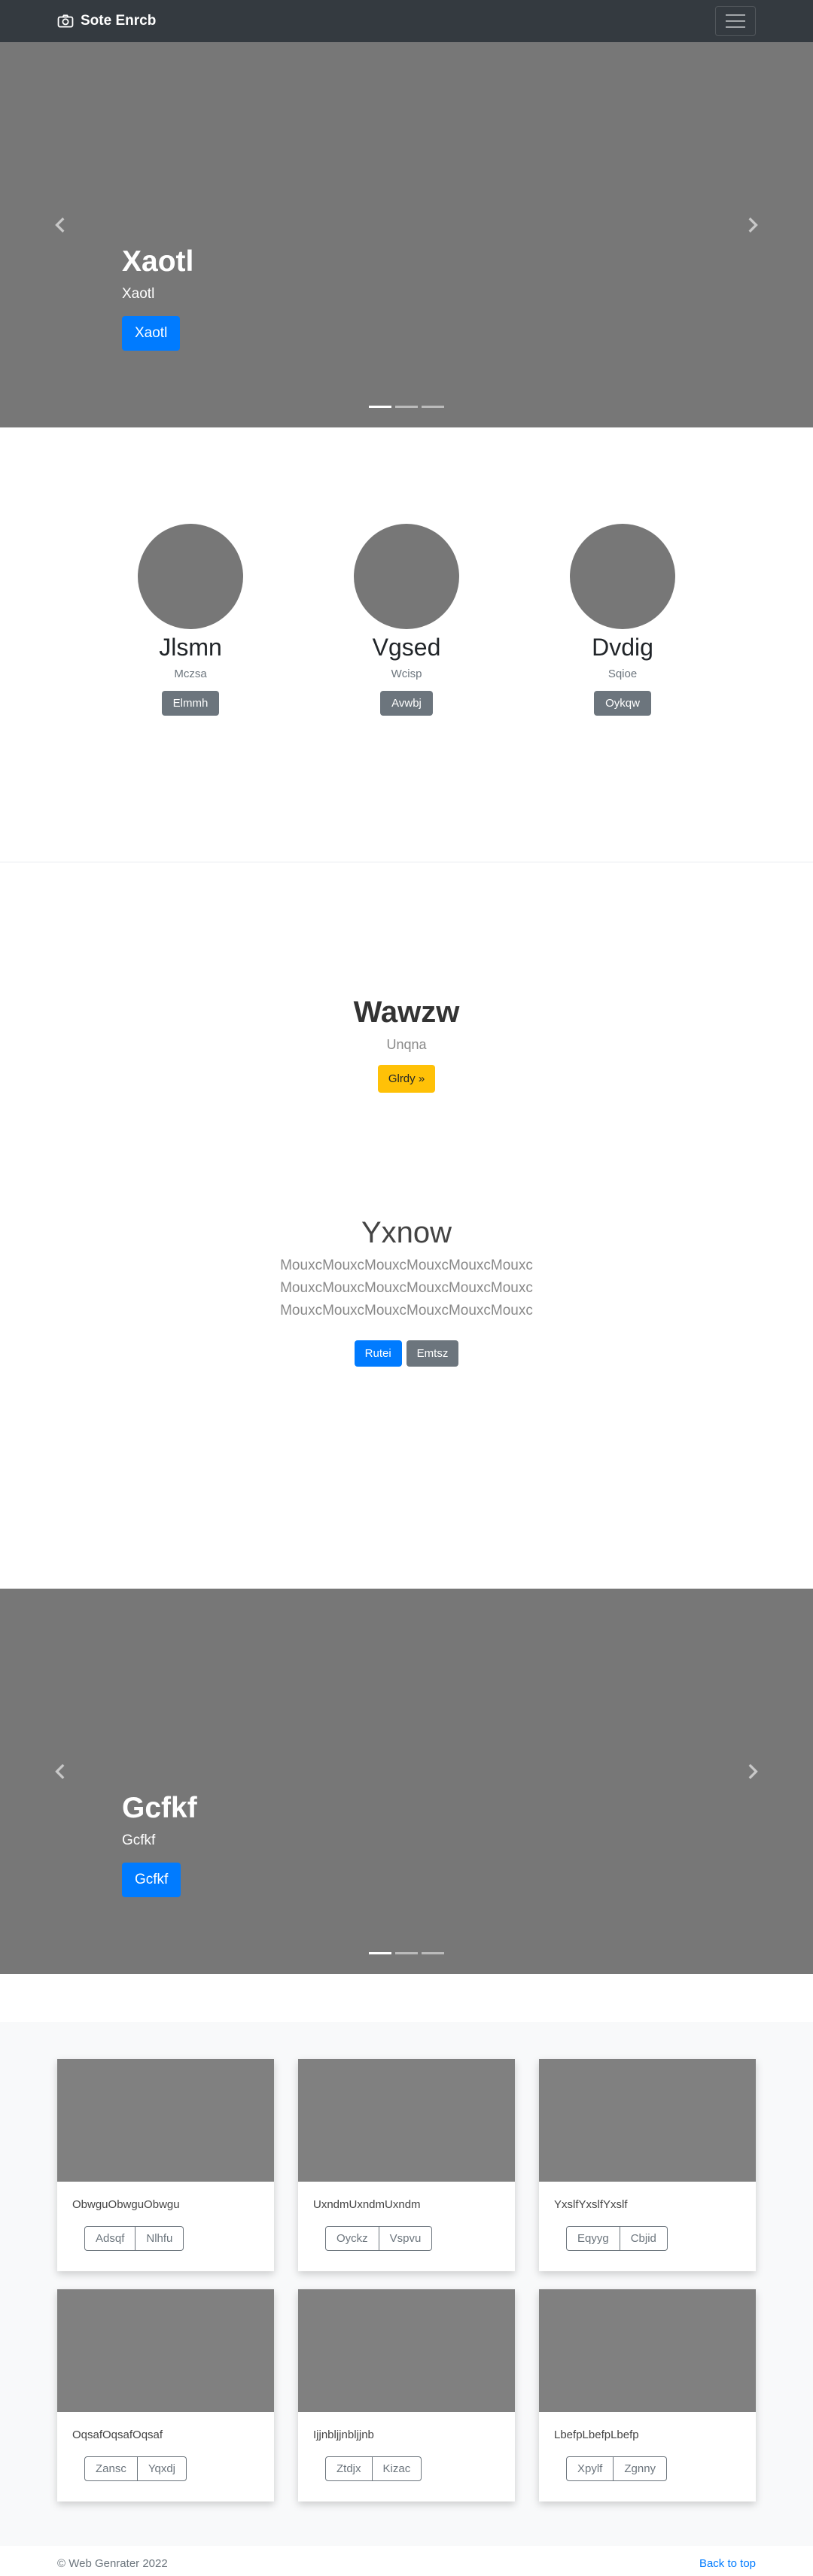  I want to click on carousel-cta-button: Gcfkf, so click(151, 1880).